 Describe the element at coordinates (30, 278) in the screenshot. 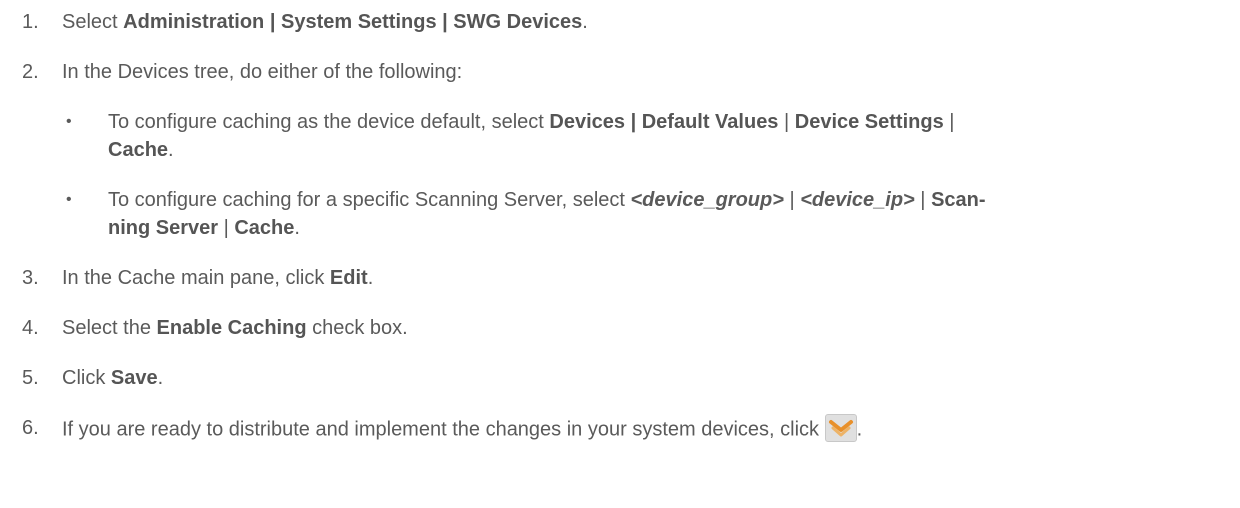

I see `step-number: 3.` at that location.